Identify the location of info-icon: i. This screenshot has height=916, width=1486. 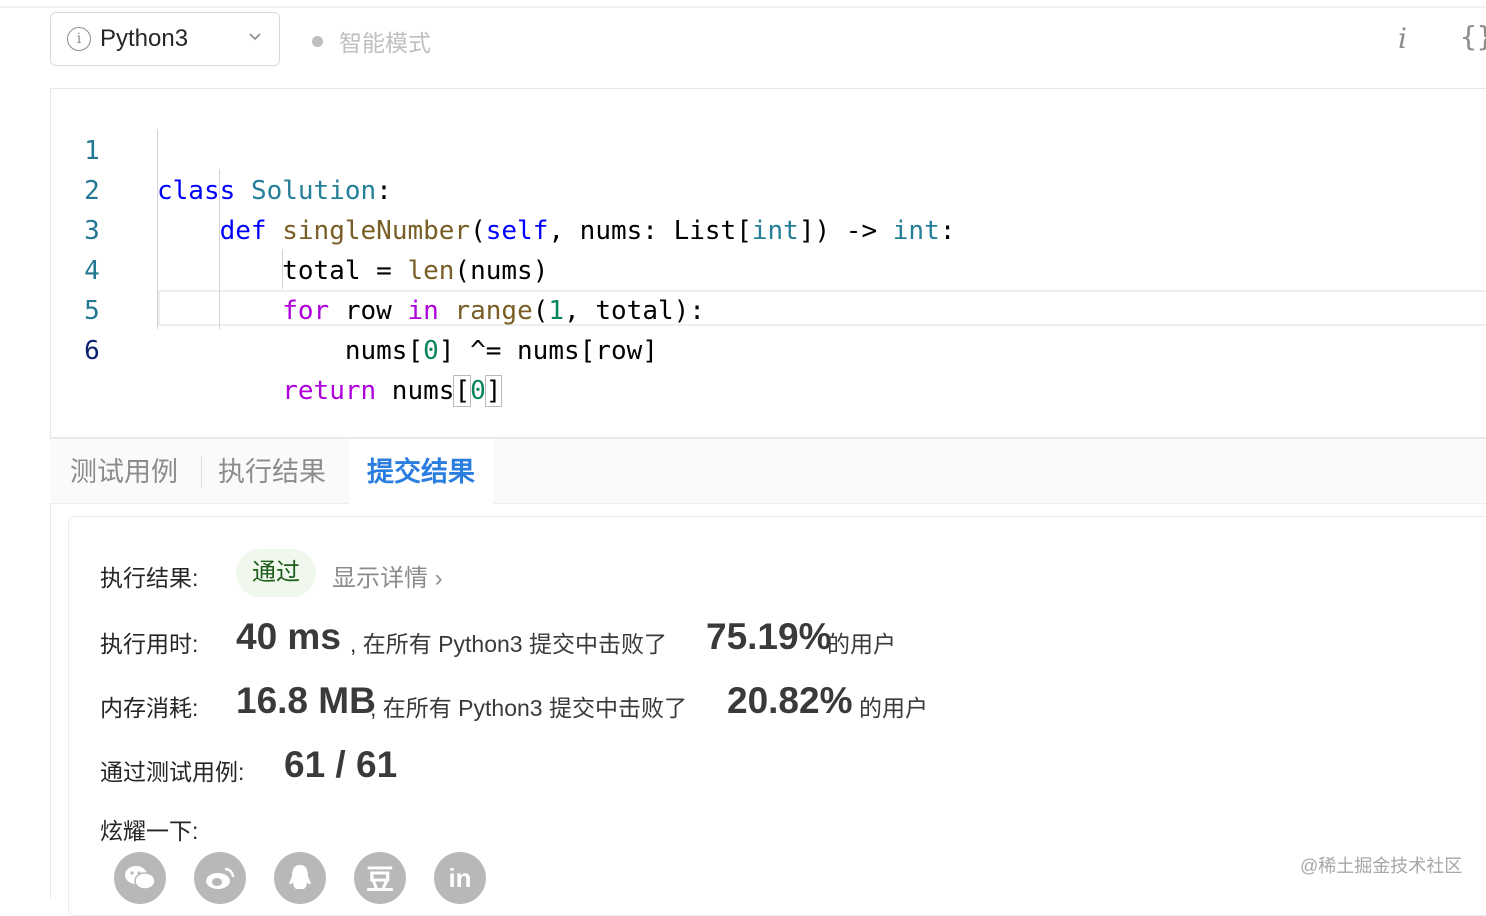
(79, 39).